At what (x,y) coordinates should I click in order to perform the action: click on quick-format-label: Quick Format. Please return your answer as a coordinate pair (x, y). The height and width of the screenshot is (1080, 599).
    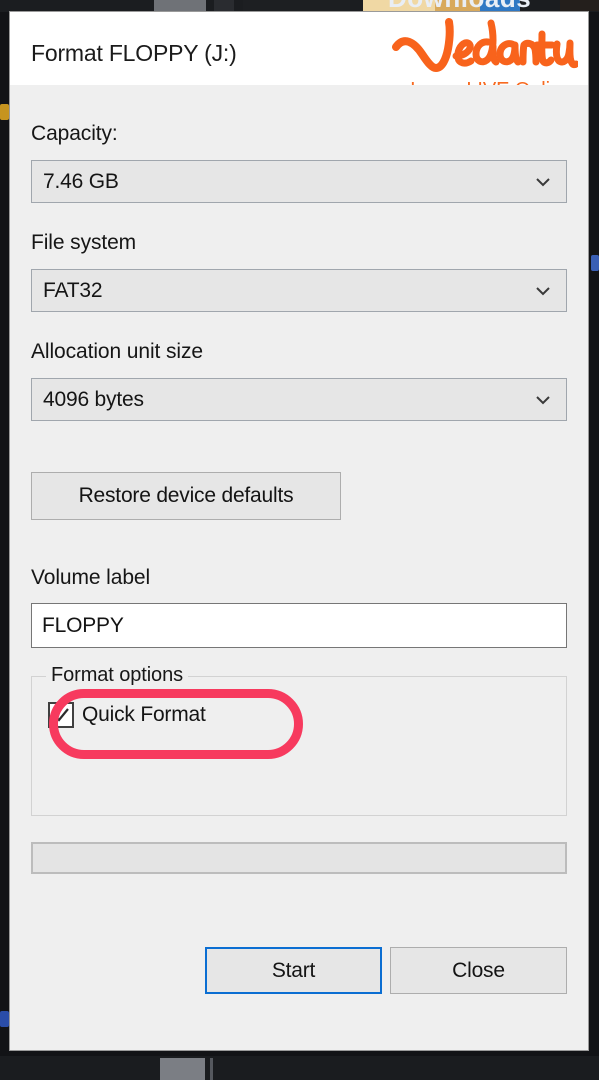
    Looking at the image, I should click on (144, 714).